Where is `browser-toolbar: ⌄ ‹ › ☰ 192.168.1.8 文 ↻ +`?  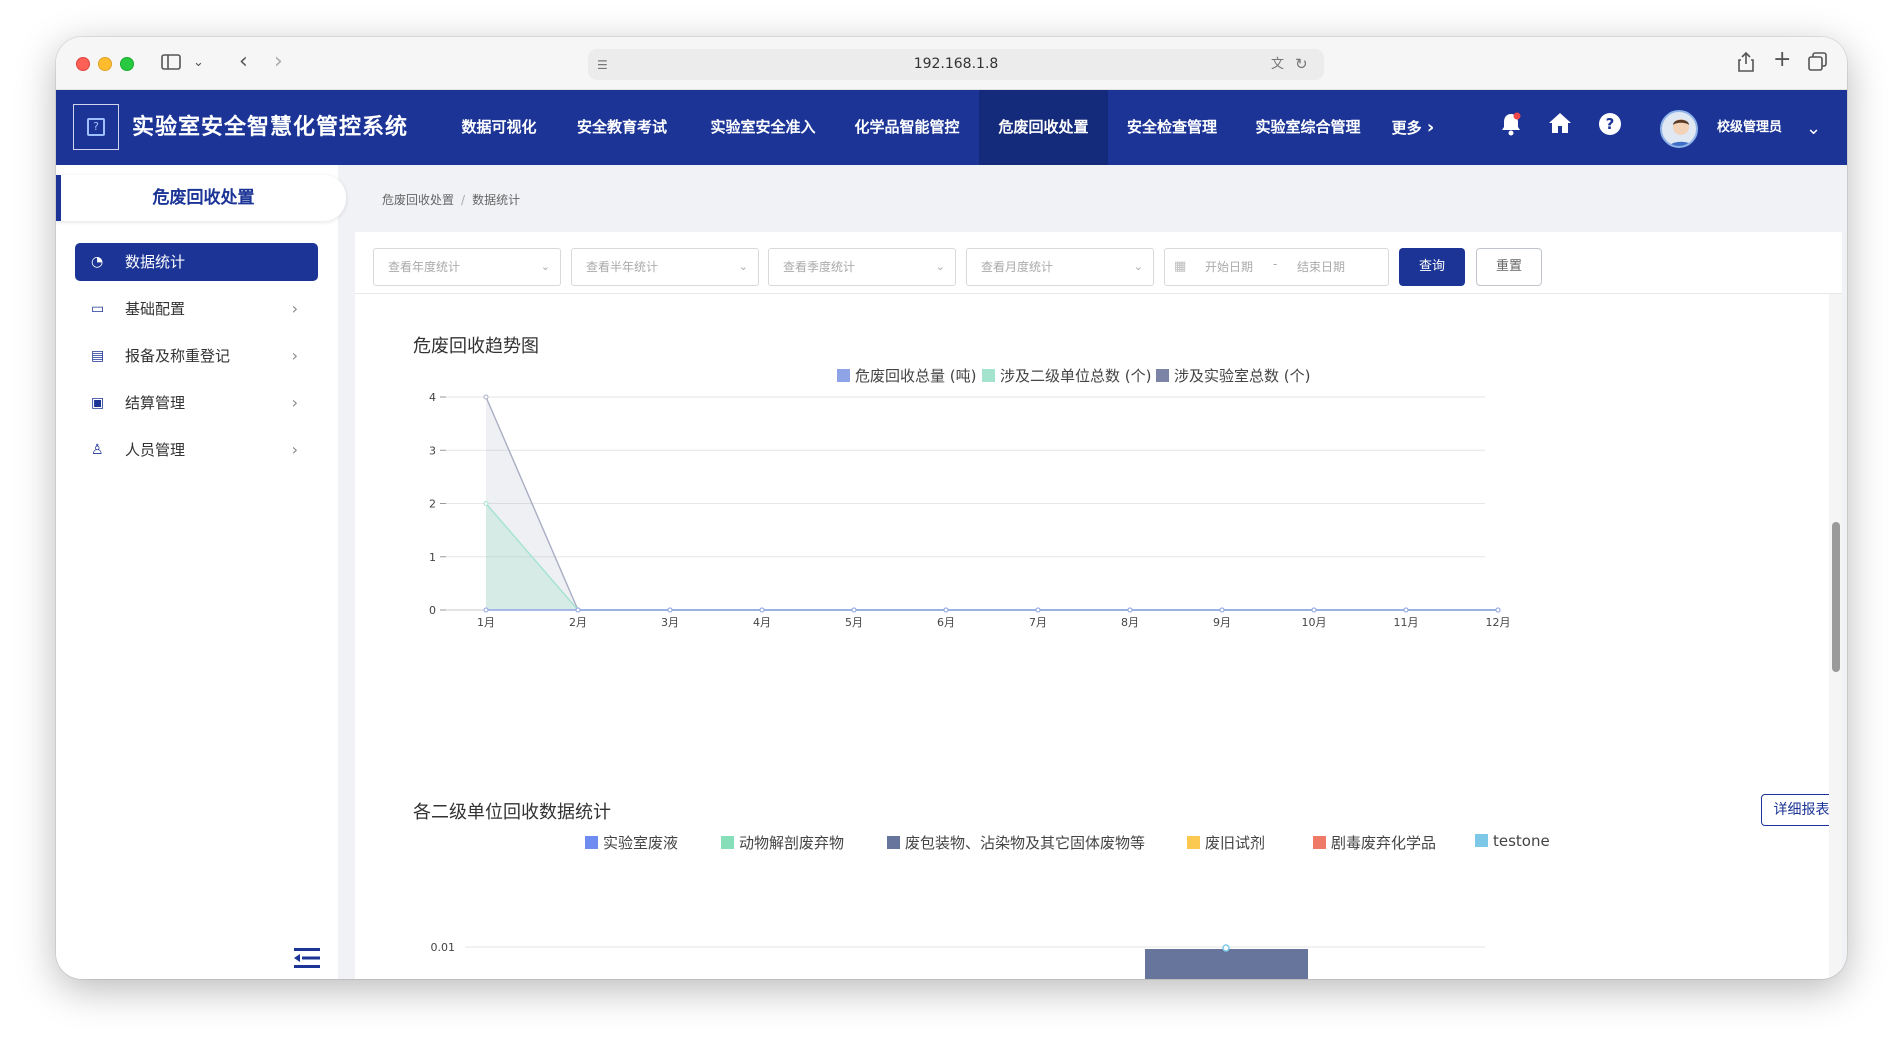
browser-toolbar: ⌄ ‹ › ☰ 192.168.1.8 文 ↻ + is located at coordinates (951, 63).